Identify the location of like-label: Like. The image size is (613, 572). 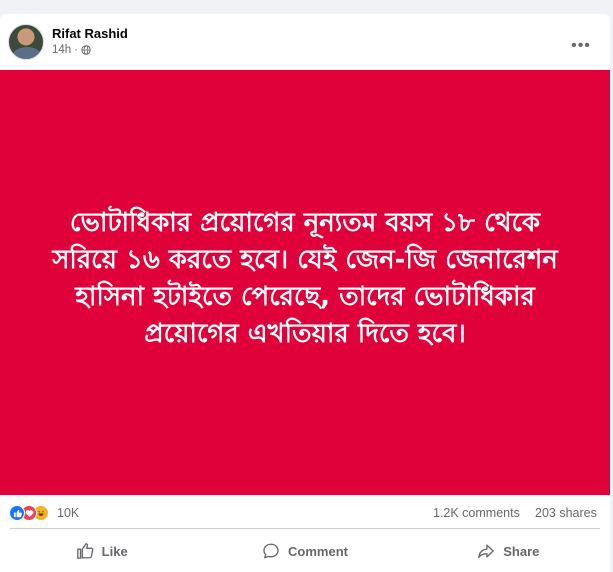
(114, 551).